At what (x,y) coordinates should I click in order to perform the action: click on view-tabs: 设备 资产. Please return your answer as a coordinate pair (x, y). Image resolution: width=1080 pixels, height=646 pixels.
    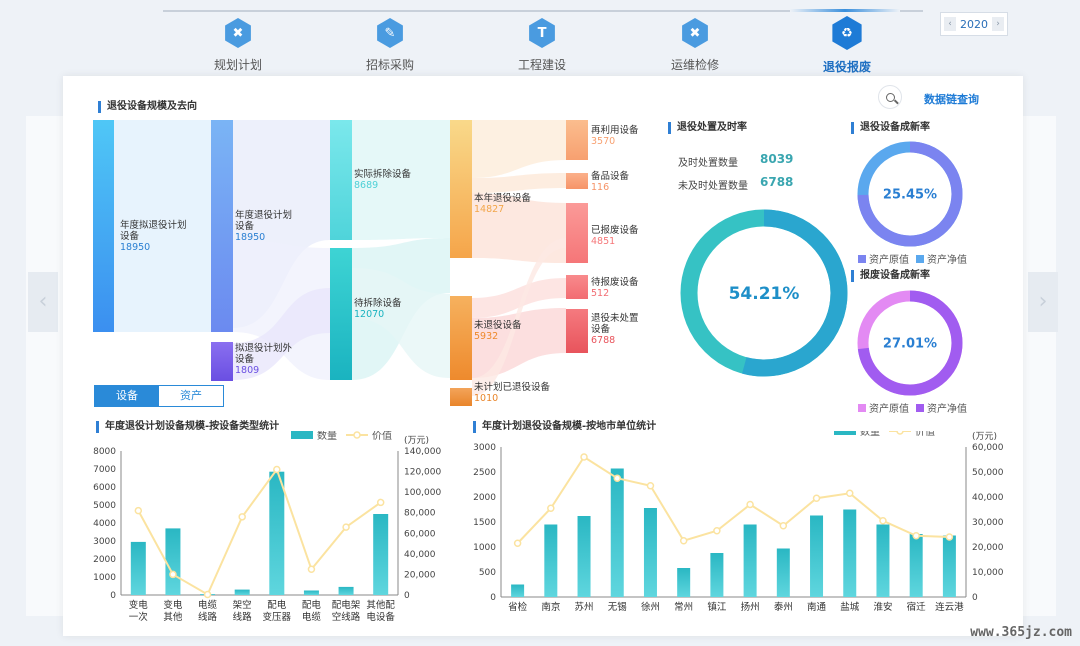
    Looking at the image, I should click on (159, 396).